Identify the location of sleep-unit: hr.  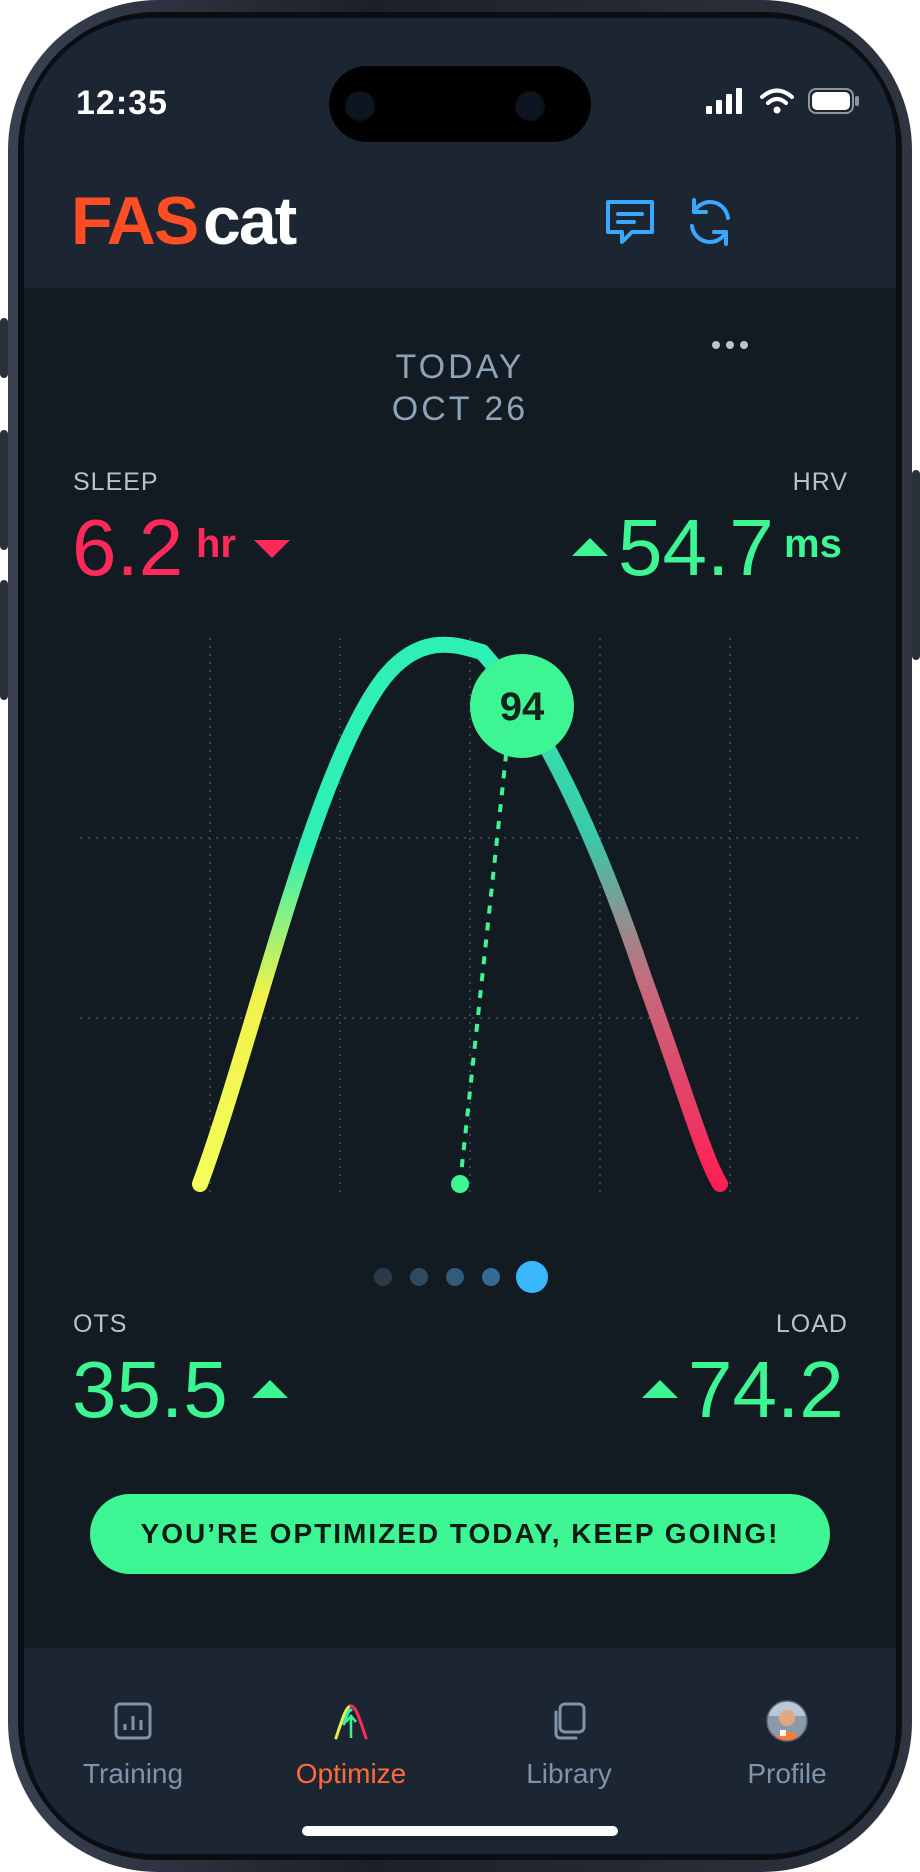
(216, 544).